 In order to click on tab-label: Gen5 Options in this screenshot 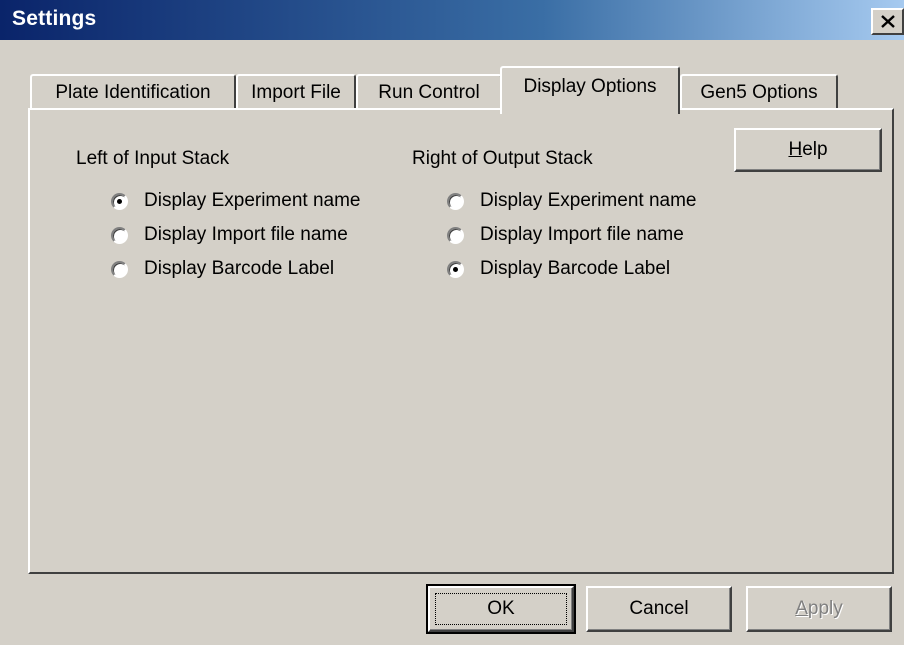, I will do `click(759, 92)`.